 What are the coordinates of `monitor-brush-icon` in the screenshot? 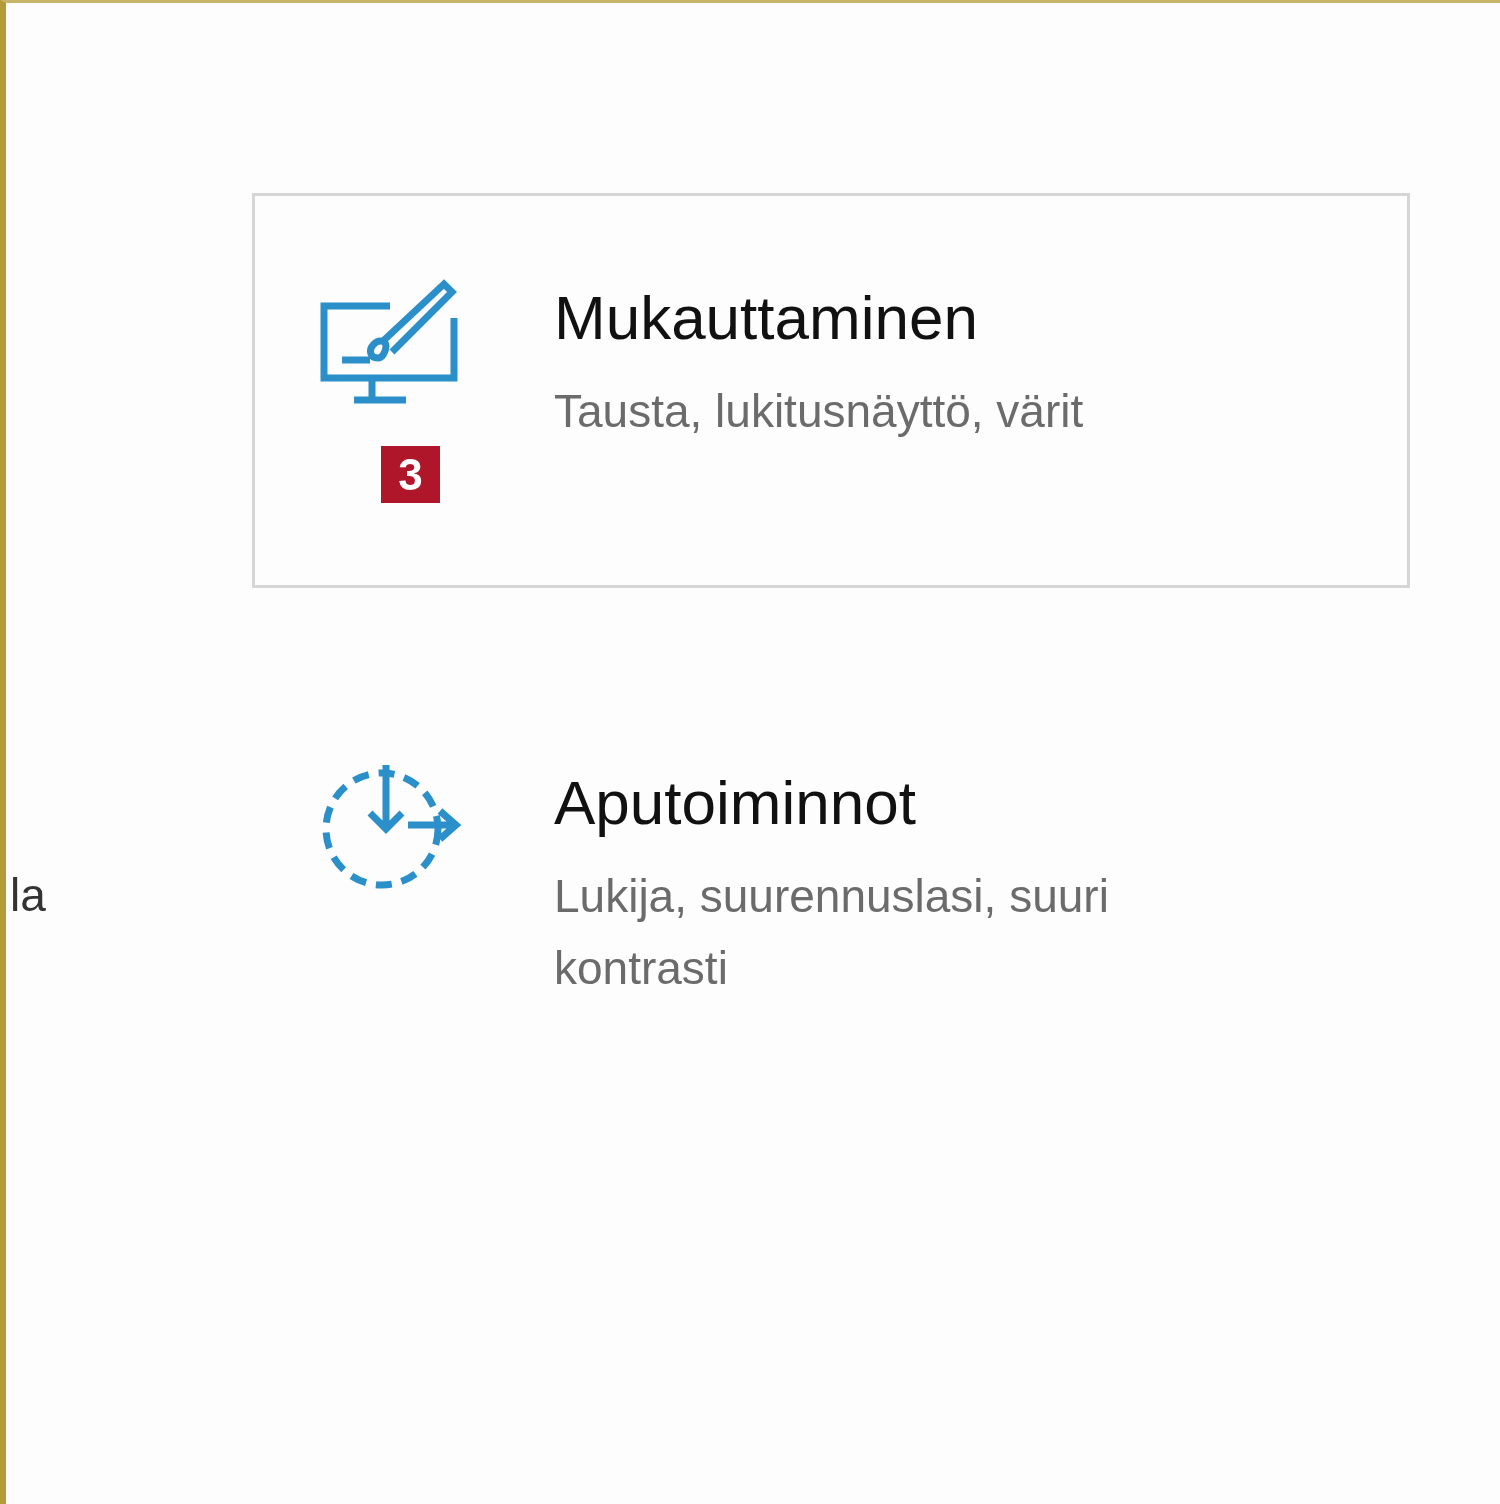 It's located at (390, 342).